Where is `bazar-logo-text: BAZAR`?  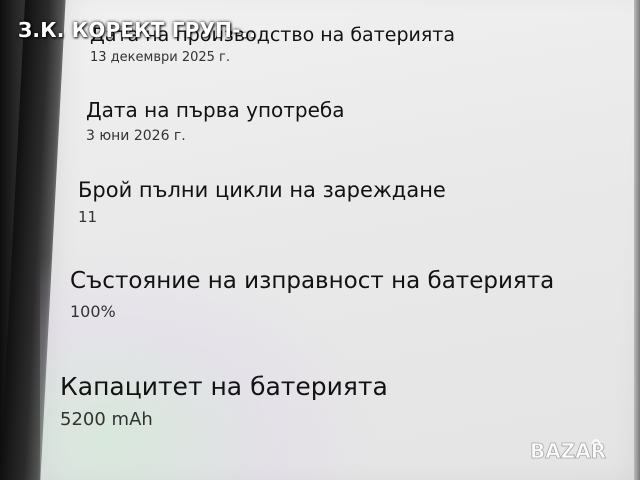 bazar-logo-text: BAZAR is located at coordinates (568, 451).